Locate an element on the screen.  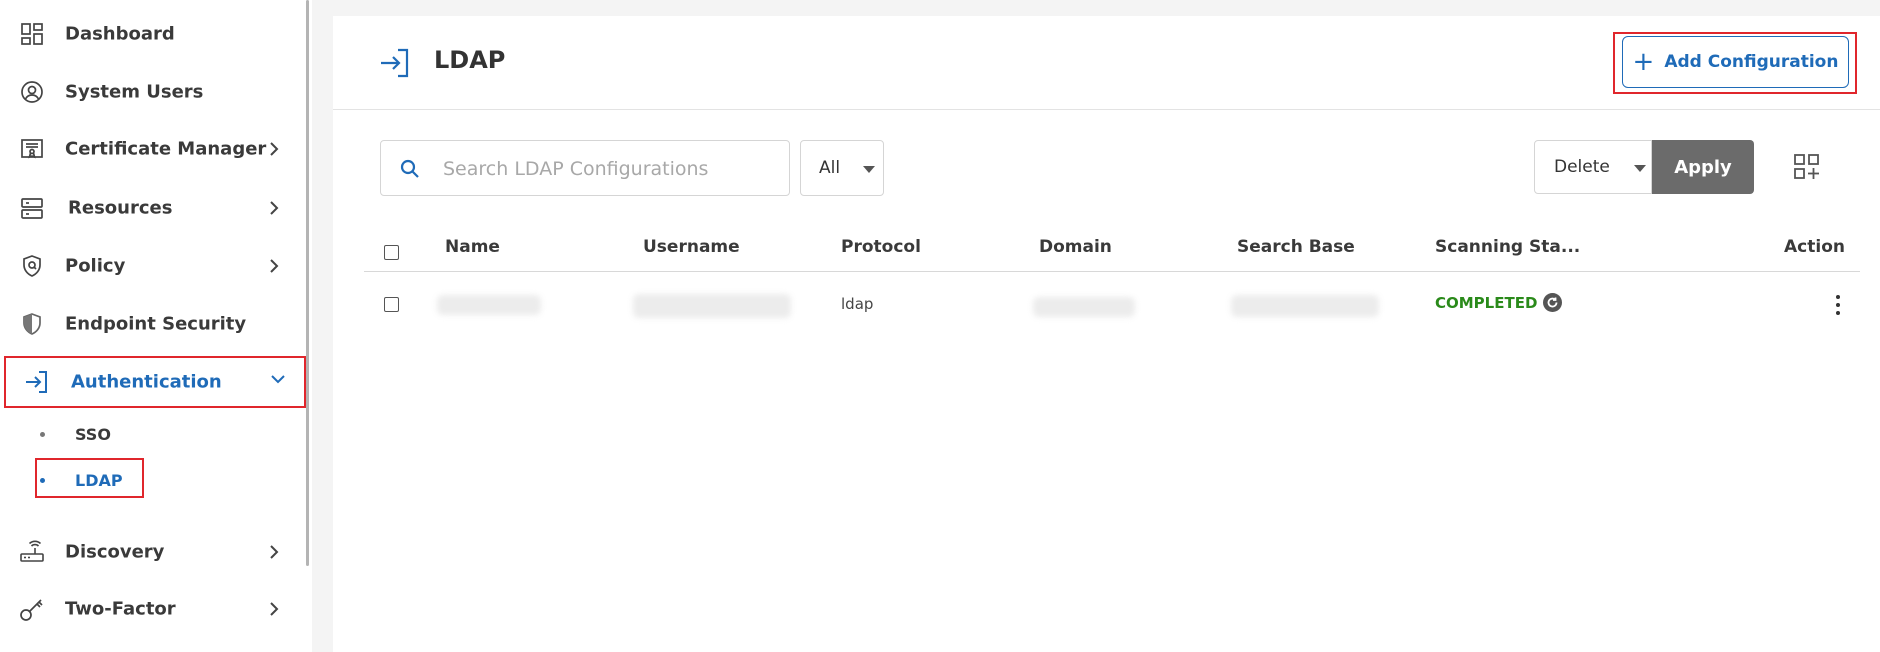
more-actions-icon is located at coordinates (1838, 305).